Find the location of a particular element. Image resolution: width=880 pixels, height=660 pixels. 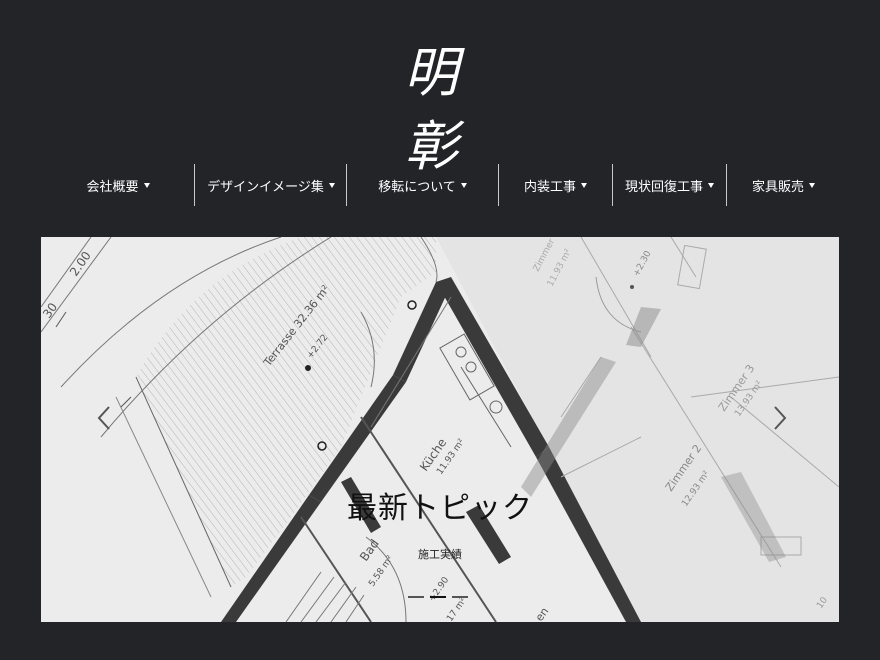

main-nav: 会社概要 デザインイメージ集 移転について 内装工事 現状回復工事 家具販売 is located at coordinates (441, 185).